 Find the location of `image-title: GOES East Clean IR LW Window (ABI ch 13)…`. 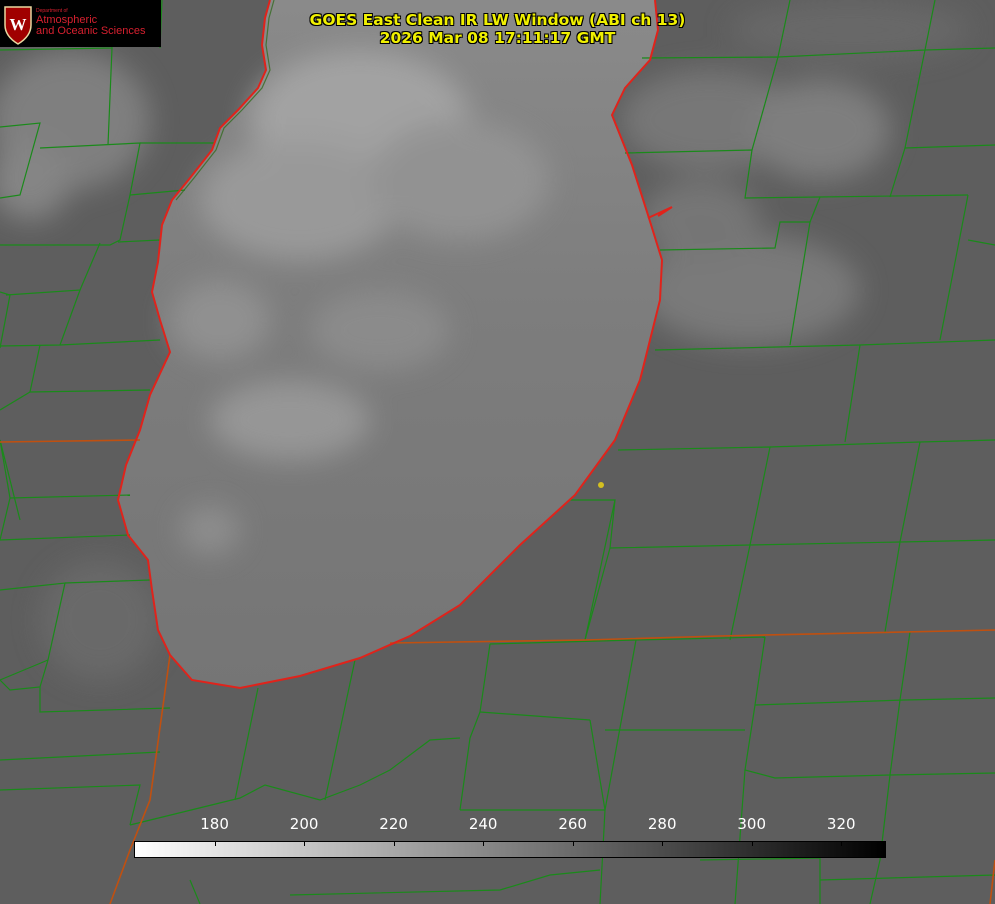

image-title: GOES East Clean IR LW Window (ABI ch 13)… is located at coordinates (497, 29).